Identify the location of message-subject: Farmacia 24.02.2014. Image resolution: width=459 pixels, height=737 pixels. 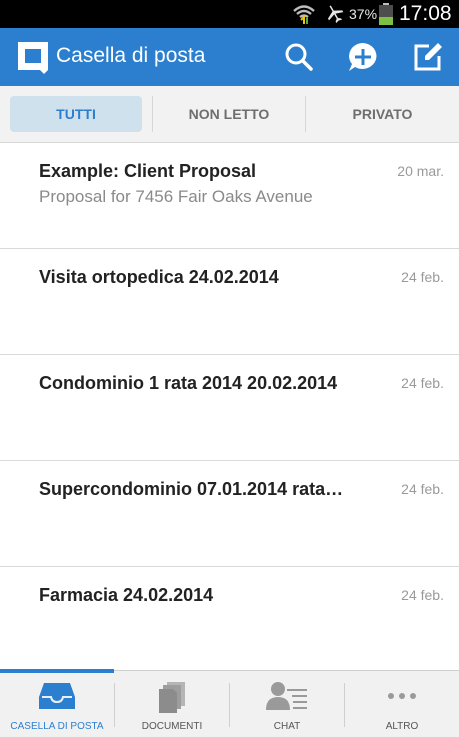
(126, 595).